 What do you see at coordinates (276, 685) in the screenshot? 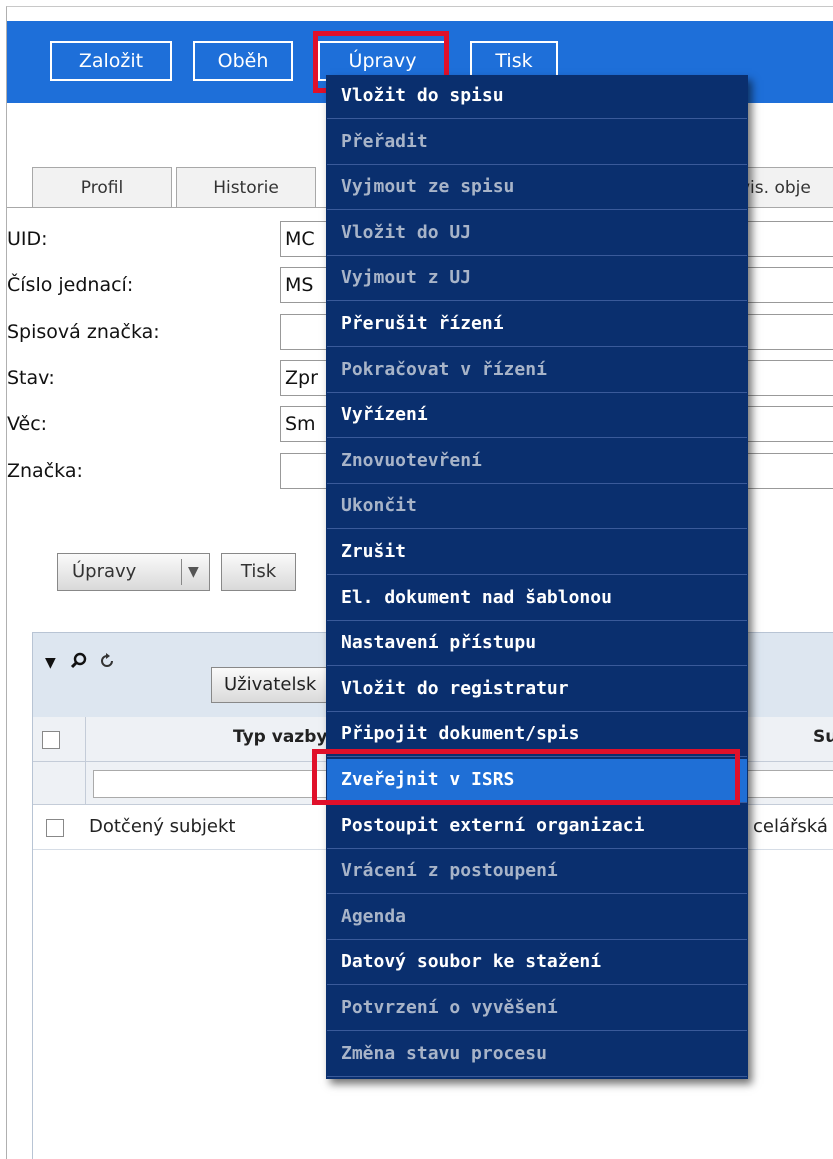
I see `uzivatelske-button: Uživatelsk` at bounding box center [276, 685].